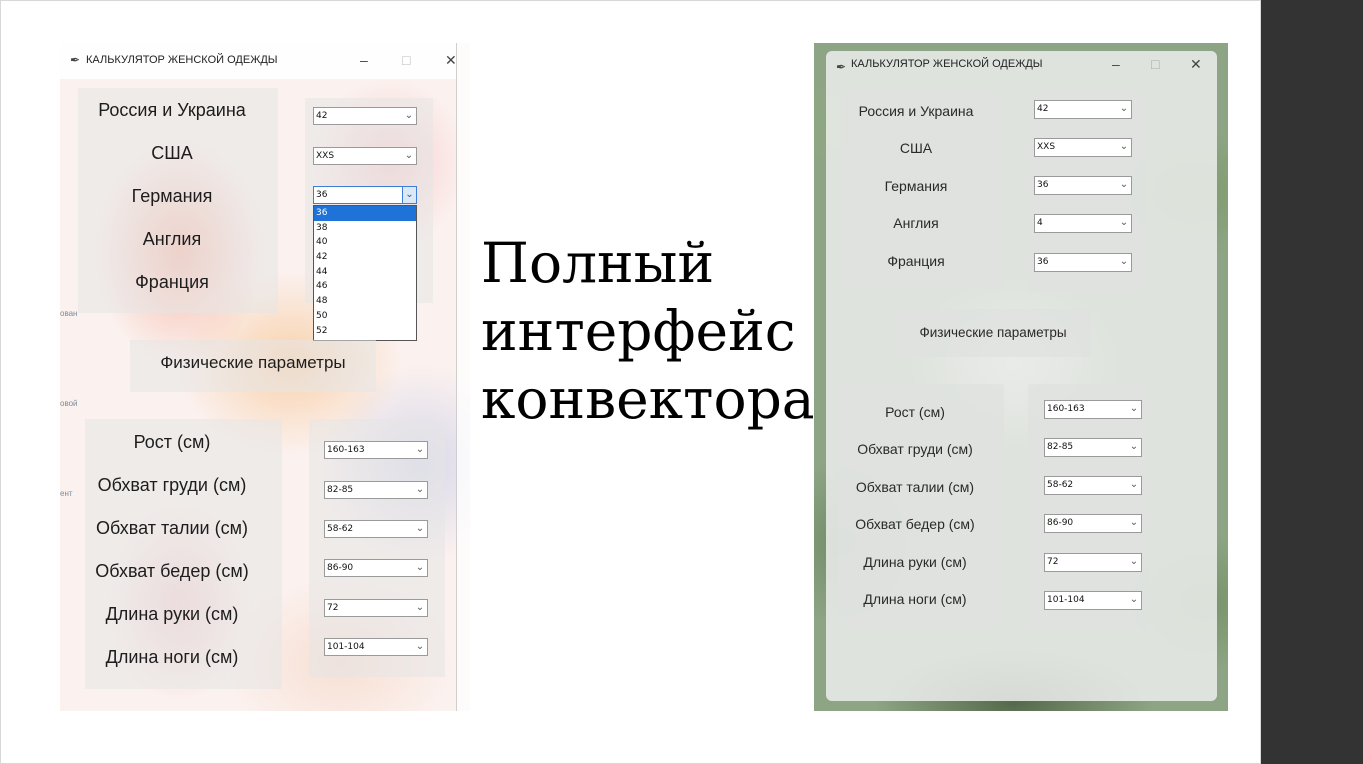 This screenshot has width=1363, height=764. Describe the element at coordinates (333, 608) in the screenshot. I see `combobox-value: 72` at that location.